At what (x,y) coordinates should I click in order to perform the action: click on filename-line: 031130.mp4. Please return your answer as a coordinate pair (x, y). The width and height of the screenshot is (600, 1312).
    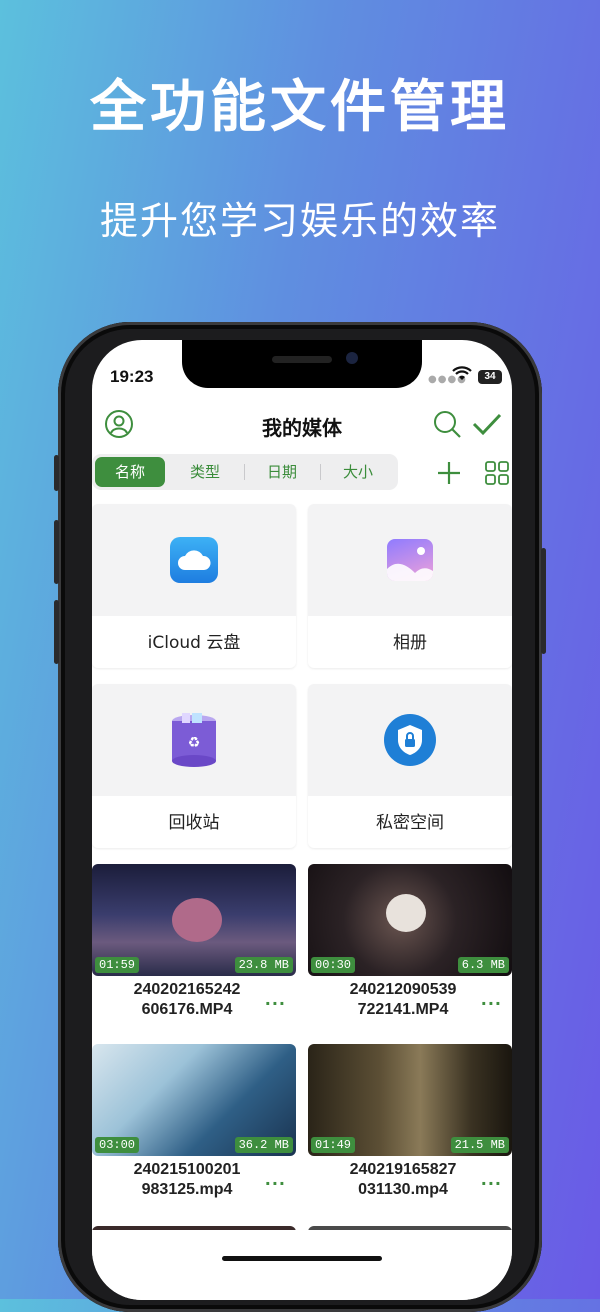
    Looking at the image, I should click on (403, 1189).